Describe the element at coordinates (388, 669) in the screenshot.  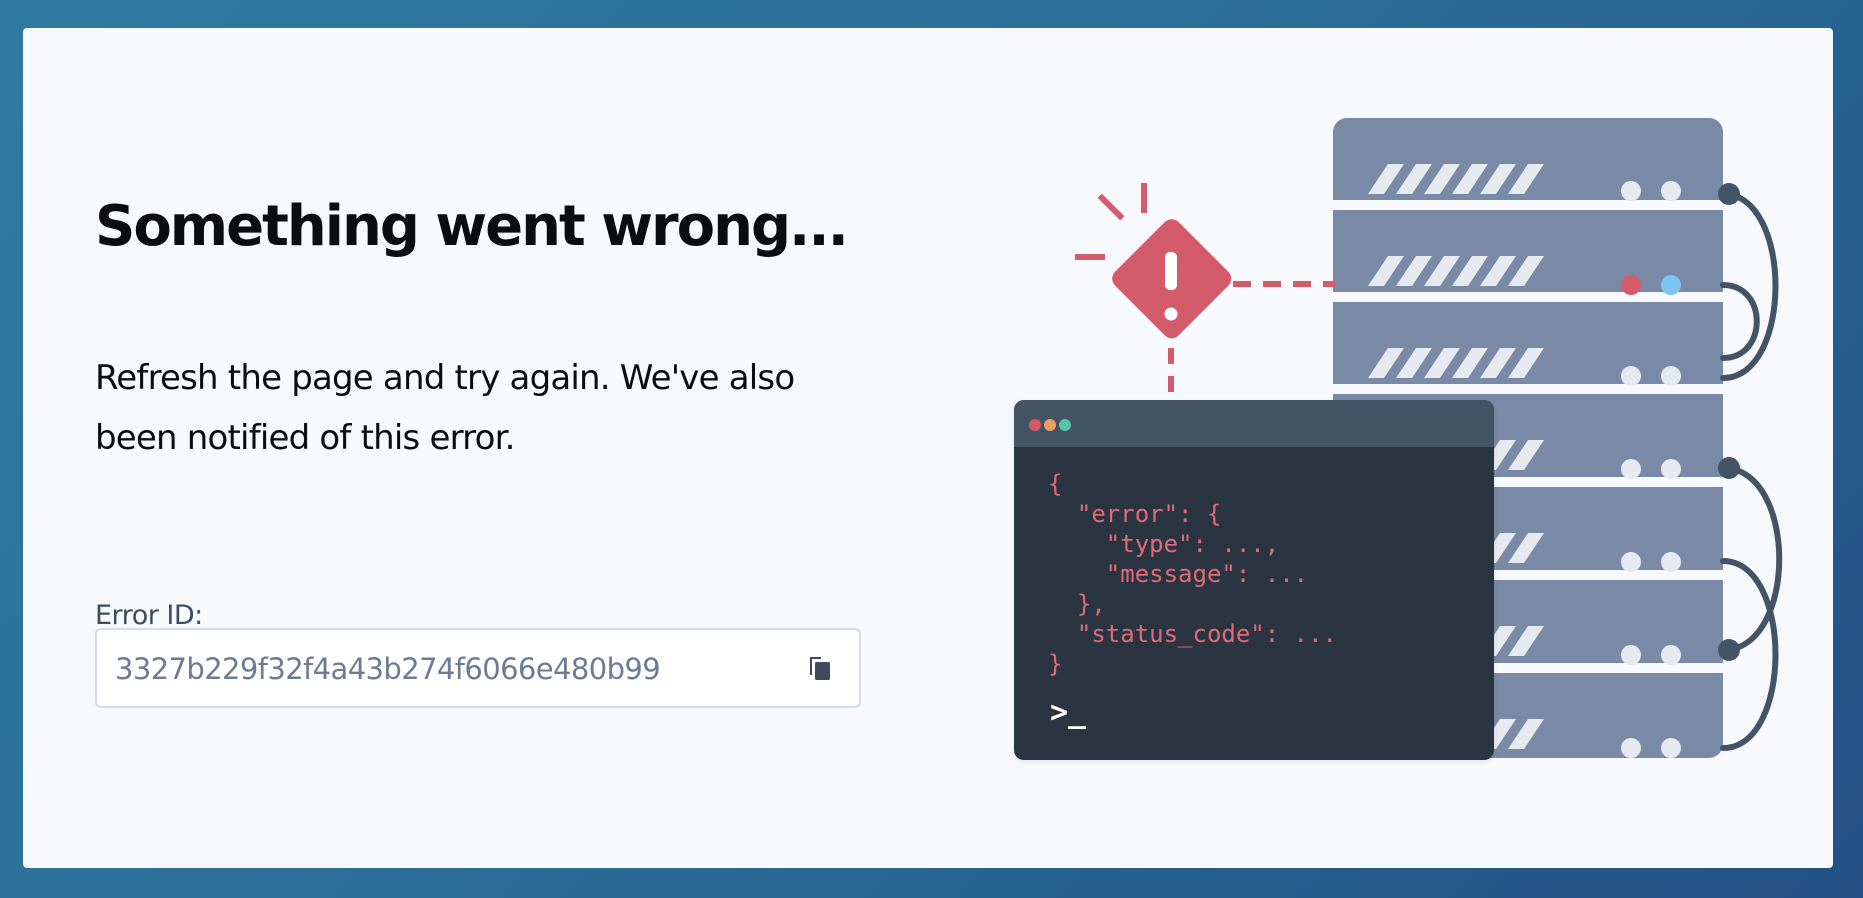
I see `error-id-value: 3327b229f32f4a43b274f6066e480b99` at that location.